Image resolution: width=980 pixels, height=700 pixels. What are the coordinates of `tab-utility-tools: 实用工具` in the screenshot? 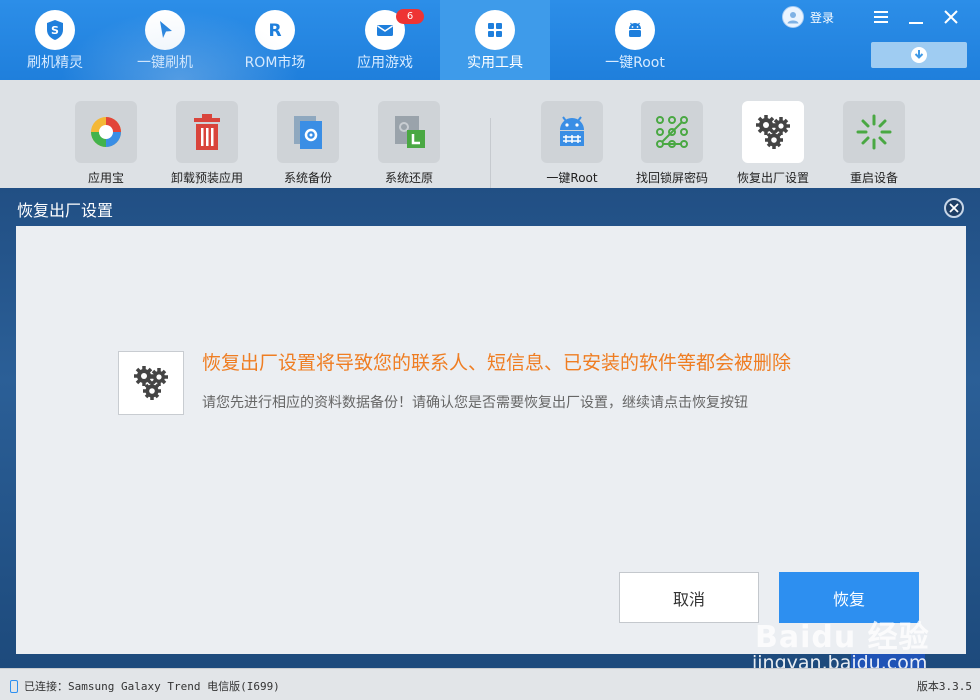 It's located at (495, 40).